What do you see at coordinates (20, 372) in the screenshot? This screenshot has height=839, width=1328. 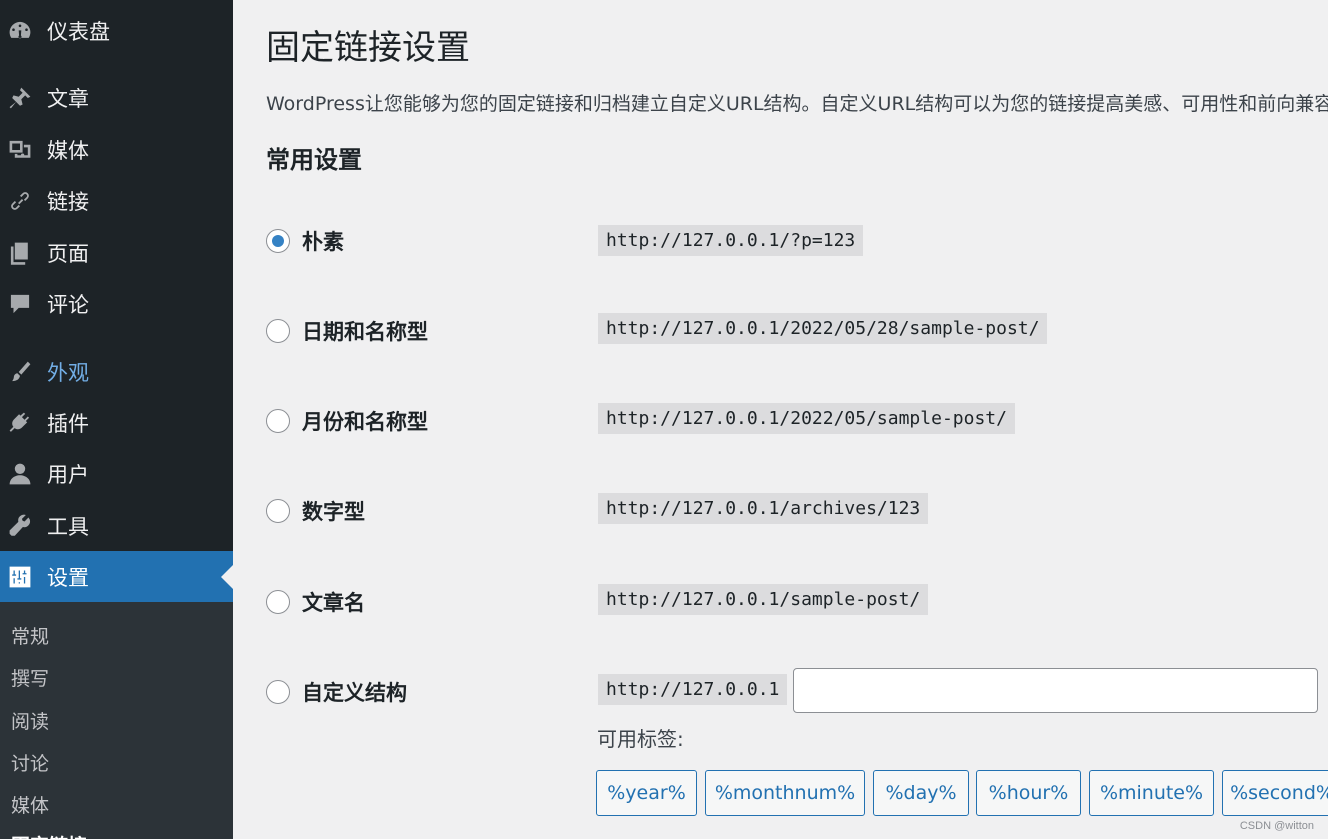 I see `paintbrush-icon` at bounding box center [20, 372].